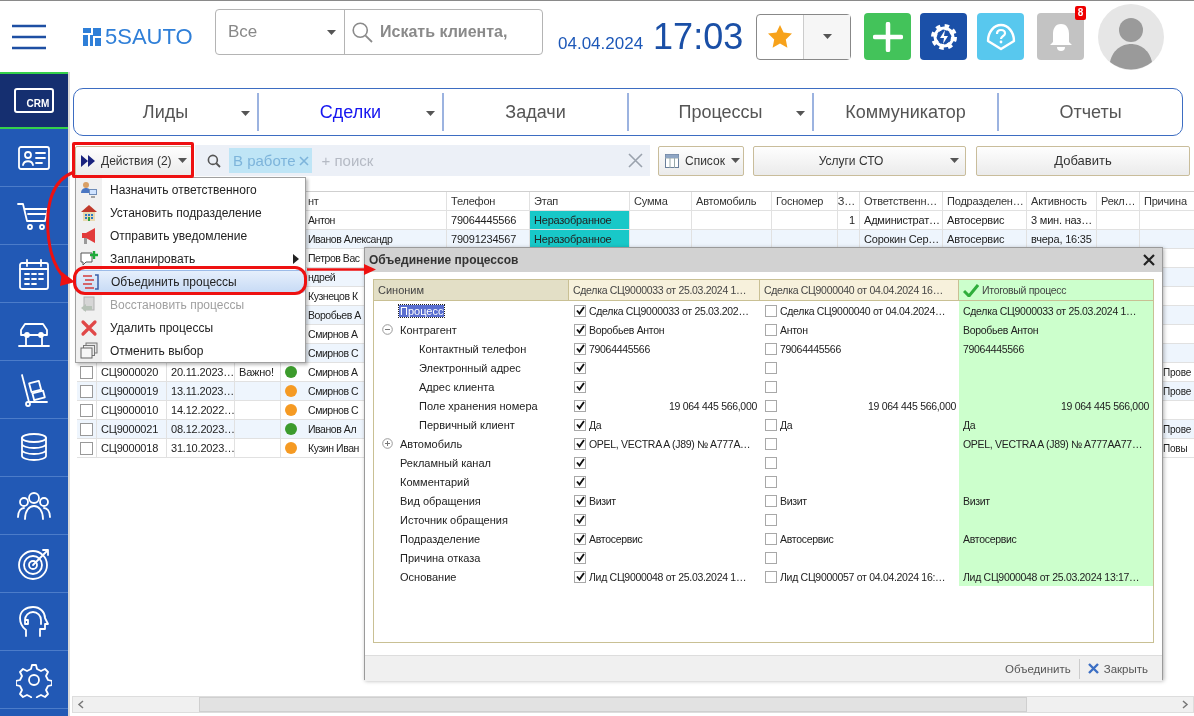 This screenshot has height=716, width=1194. I want to click on add-button: Добавить, so click(1083, 160).